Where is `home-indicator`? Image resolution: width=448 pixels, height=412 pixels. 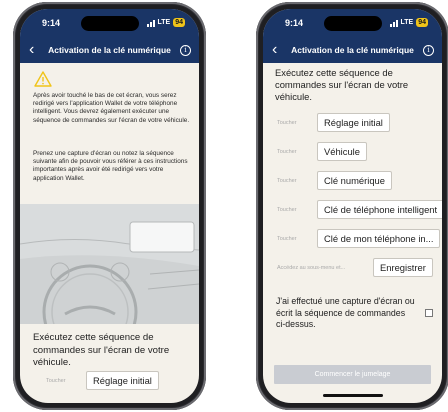 home-indicator is located at coordinates (352, 395).